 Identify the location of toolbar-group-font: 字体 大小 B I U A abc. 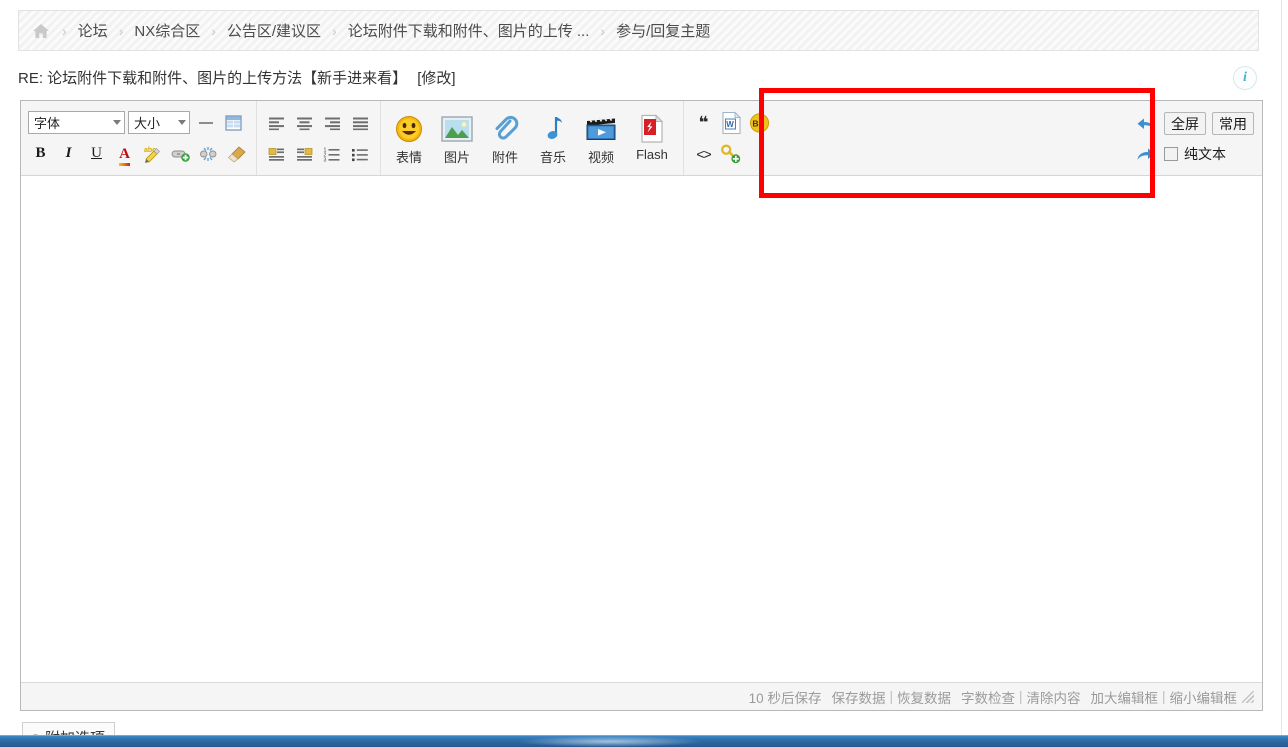
(139, 138).